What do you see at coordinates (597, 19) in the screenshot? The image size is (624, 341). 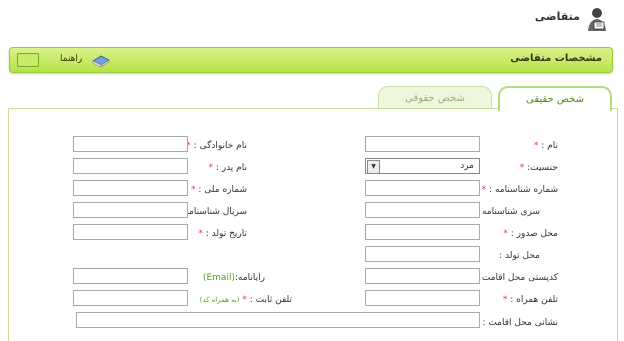 I see `applicant-user-icon` at bounding box center [597, 19].